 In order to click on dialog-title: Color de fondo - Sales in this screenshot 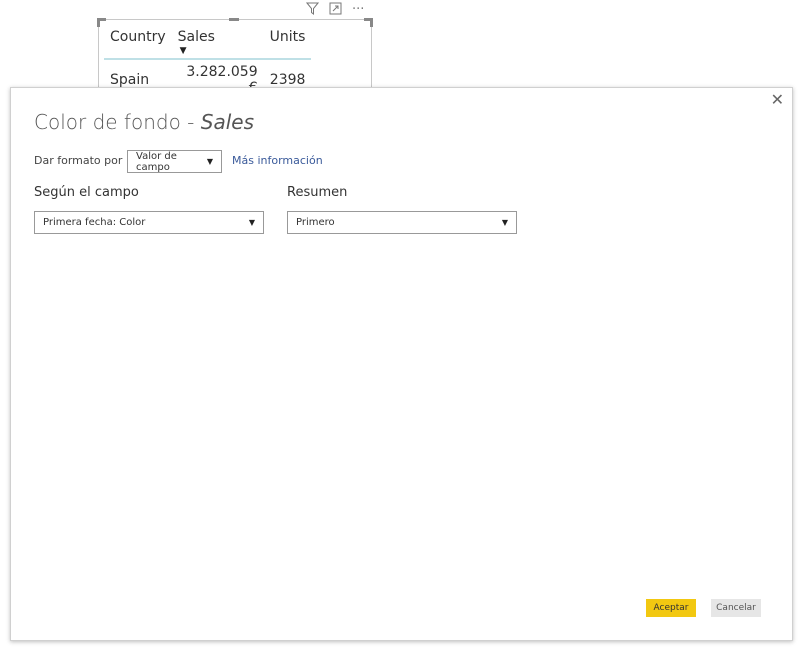, I will do `click(144, 122)`.